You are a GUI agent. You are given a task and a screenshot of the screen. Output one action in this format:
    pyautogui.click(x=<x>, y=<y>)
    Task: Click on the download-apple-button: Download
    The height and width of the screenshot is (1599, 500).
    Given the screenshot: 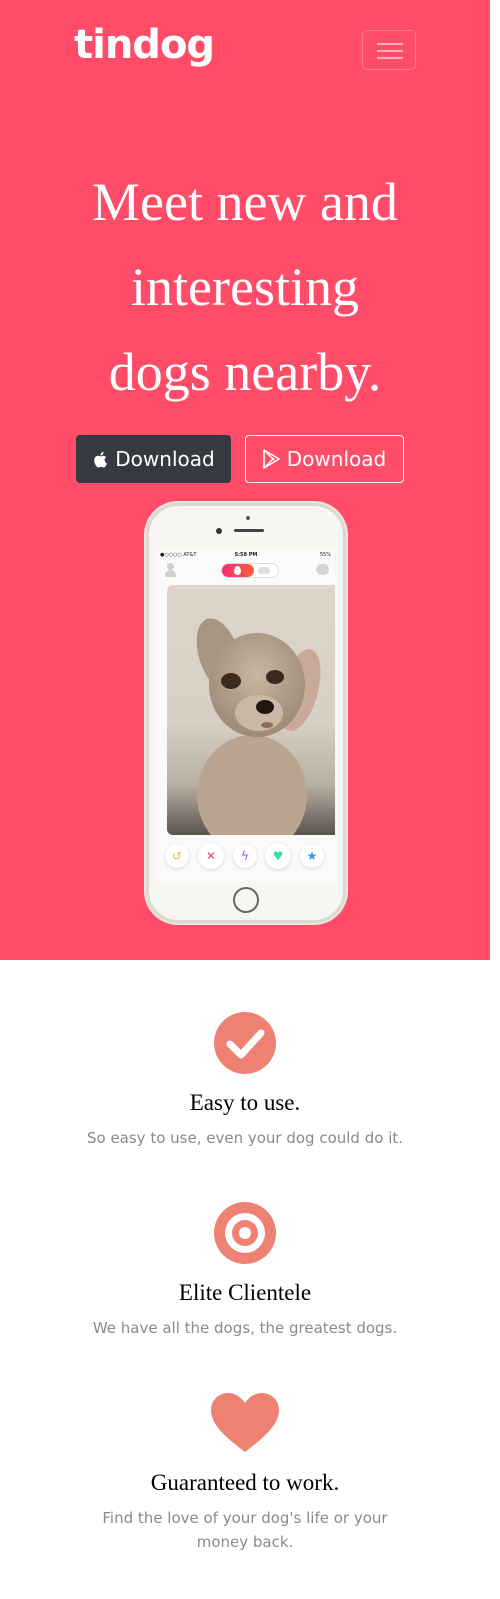 What is the action you would take?
    pyautogui.click(x=153, y=459)
    